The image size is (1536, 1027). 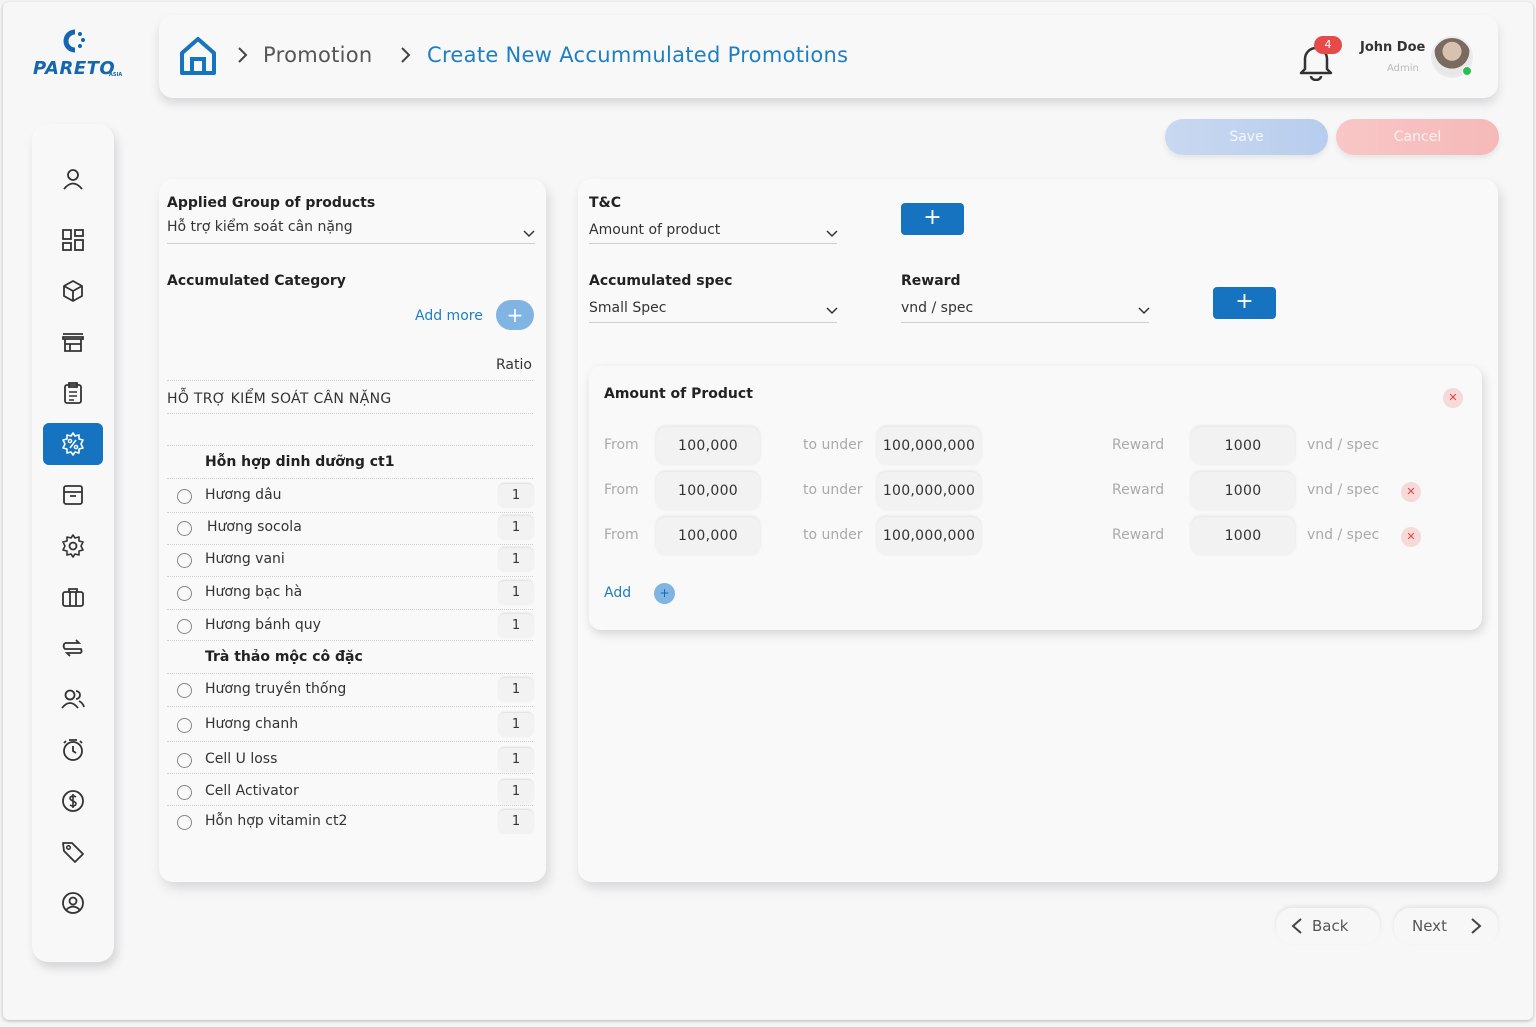 I want to click on save-button: Save, so click(x=1246, y=137).